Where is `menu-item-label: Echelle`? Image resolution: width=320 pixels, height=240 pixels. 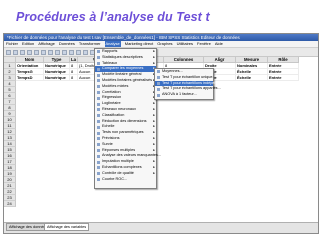
menu-item-label: Echelle is located at coordinates (108, 126).